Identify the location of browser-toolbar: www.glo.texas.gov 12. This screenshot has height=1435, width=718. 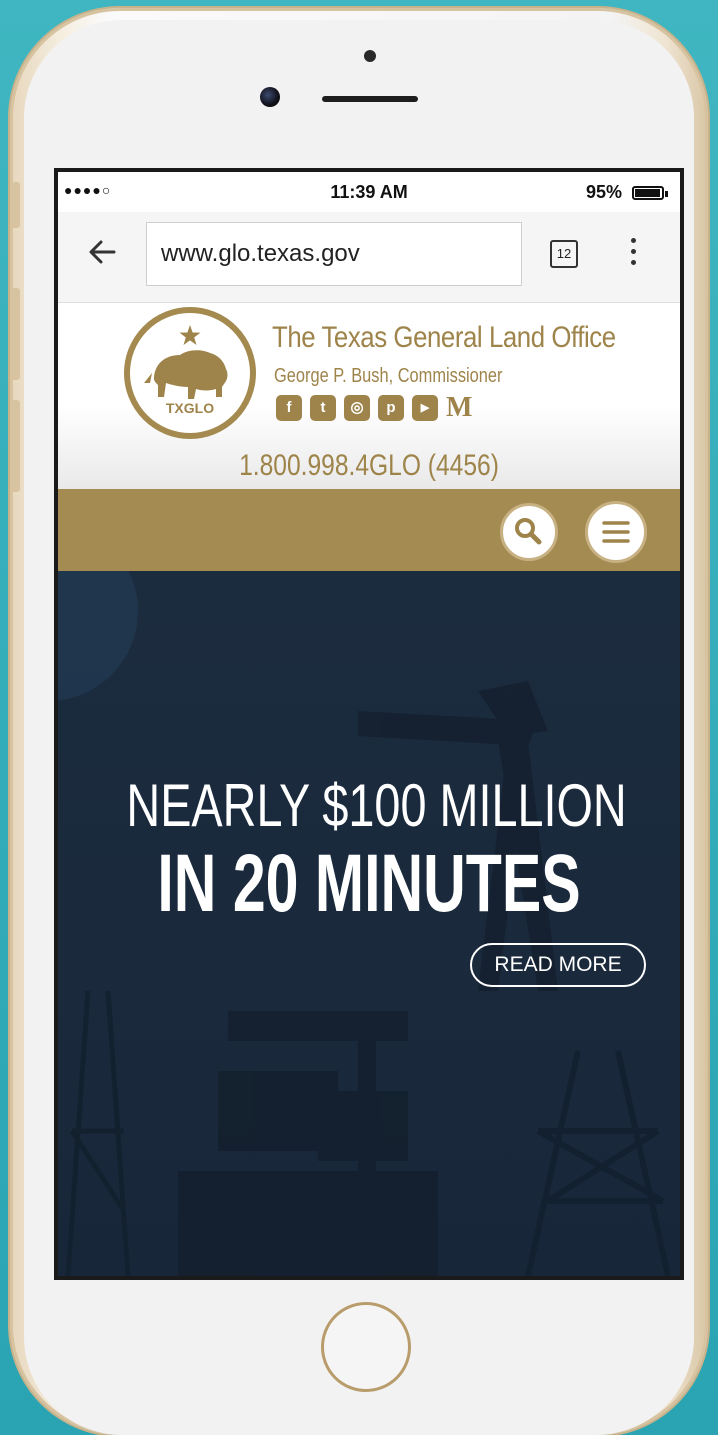
(369, 257).